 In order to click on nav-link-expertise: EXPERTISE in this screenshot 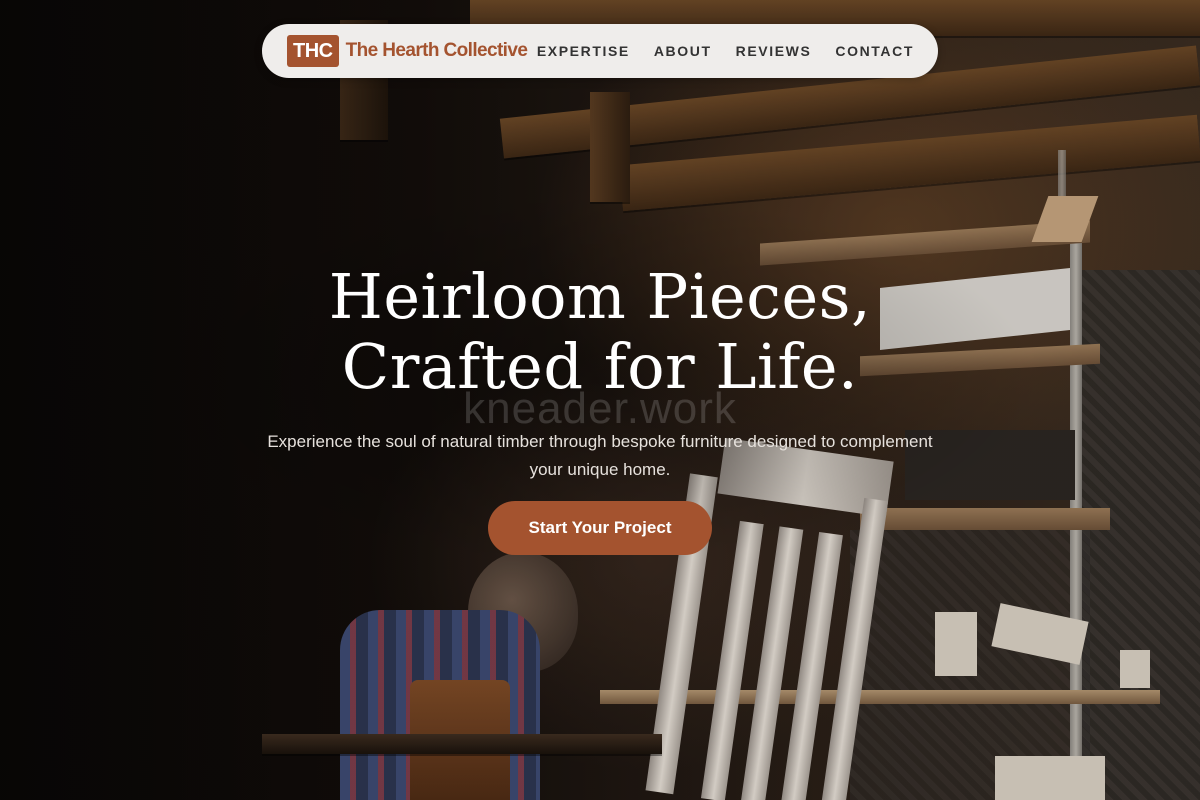, I will do `click(583, 51)`.